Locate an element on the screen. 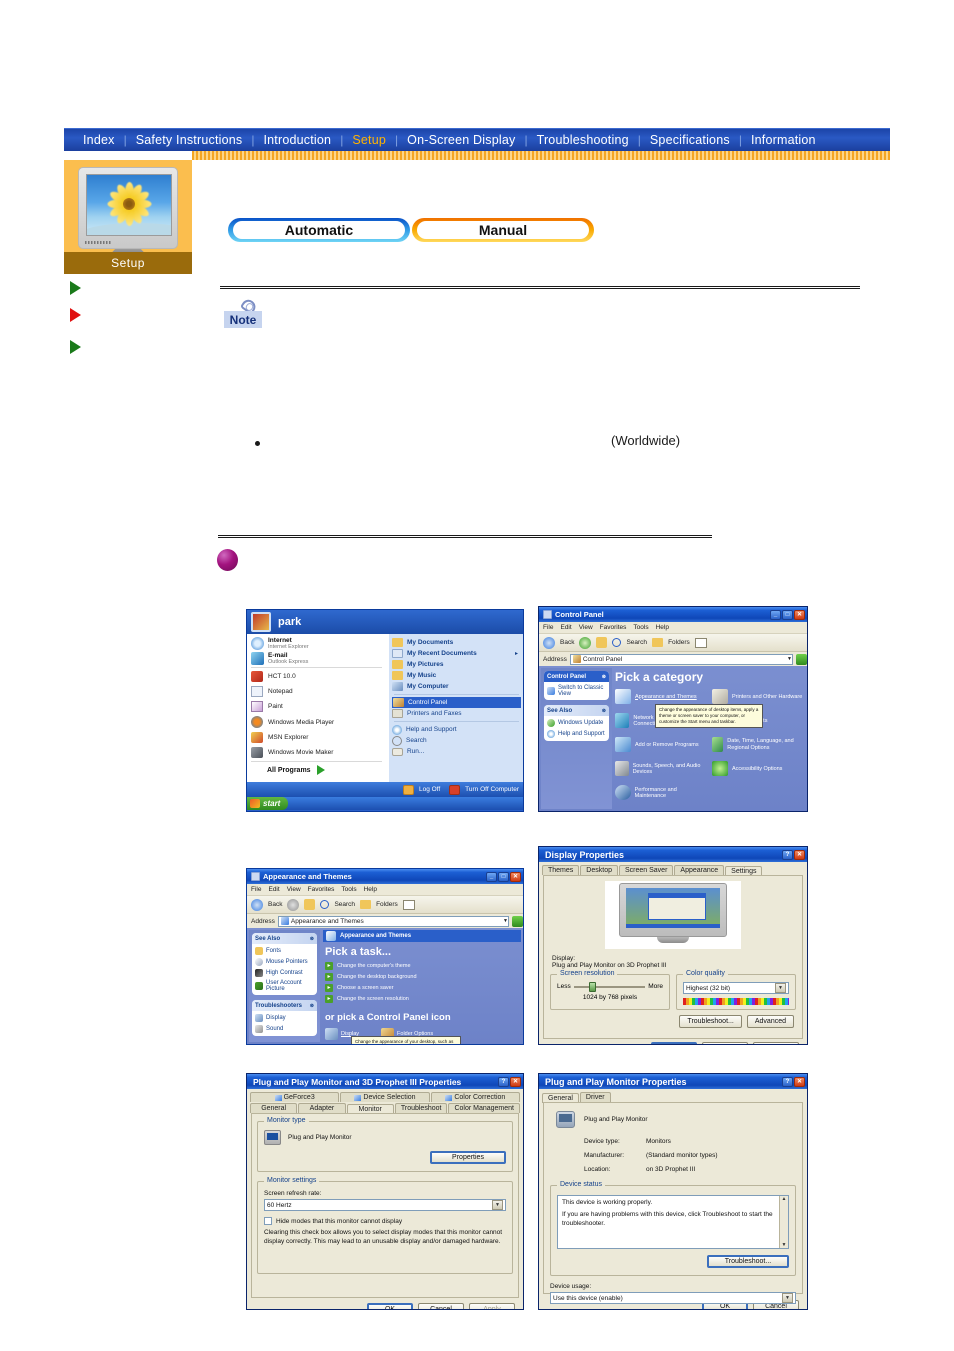 This screenshot has width=954, height=1351. appearance-toolbar-folders: Folders is located at coordinates (387, 904).